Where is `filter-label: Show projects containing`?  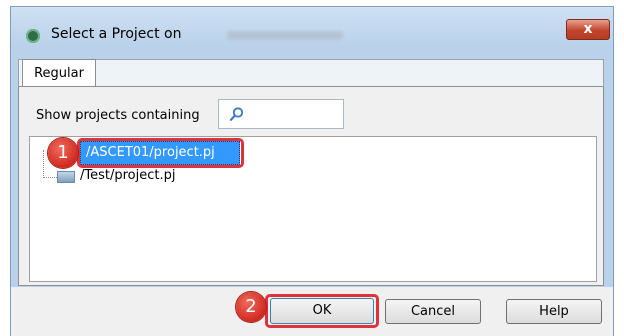 filter-label: Show projects containing is located at coordinates (118, 115).